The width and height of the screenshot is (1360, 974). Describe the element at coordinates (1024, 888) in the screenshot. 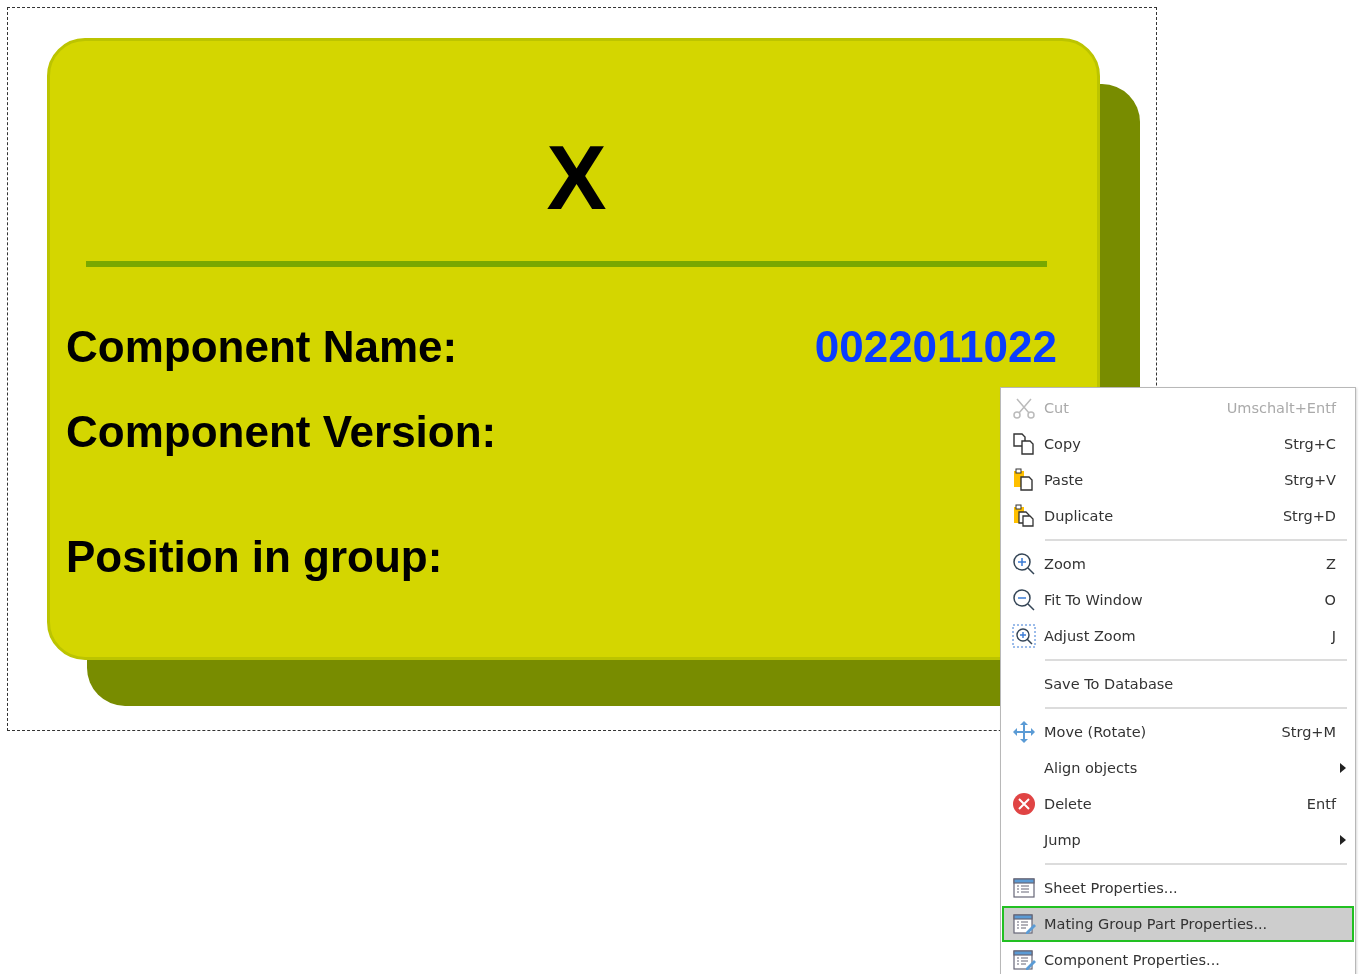

I see `sheet-icon` at that location.